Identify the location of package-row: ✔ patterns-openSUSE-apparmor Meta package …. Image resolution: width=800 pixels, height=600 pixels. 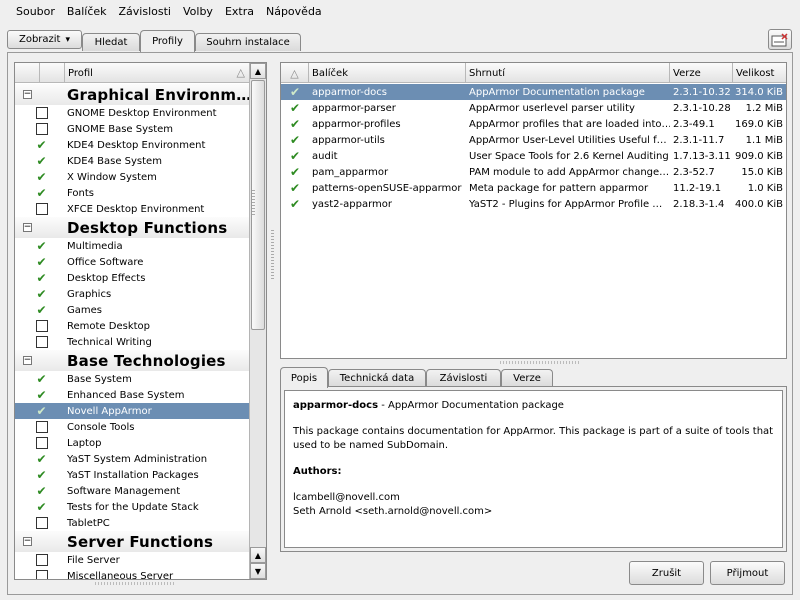
(533, 188).